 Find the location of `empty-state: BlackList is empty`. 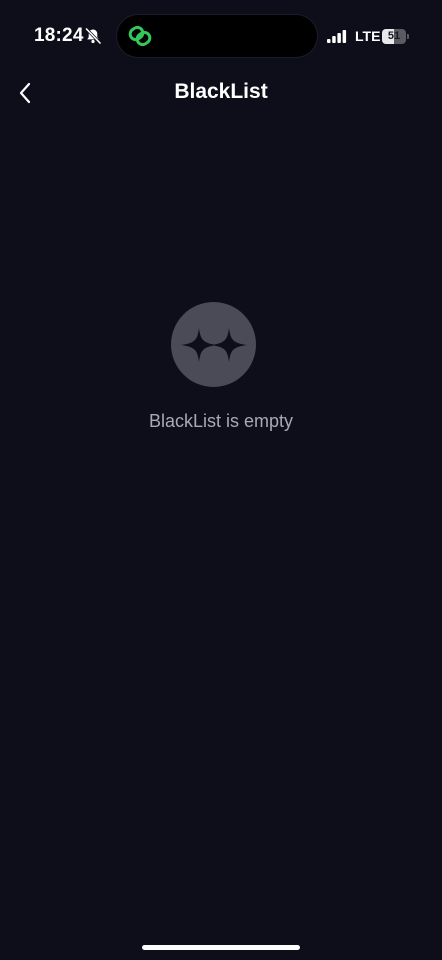

empty-state: BlackList is empty is located at coordinates (221, 372).